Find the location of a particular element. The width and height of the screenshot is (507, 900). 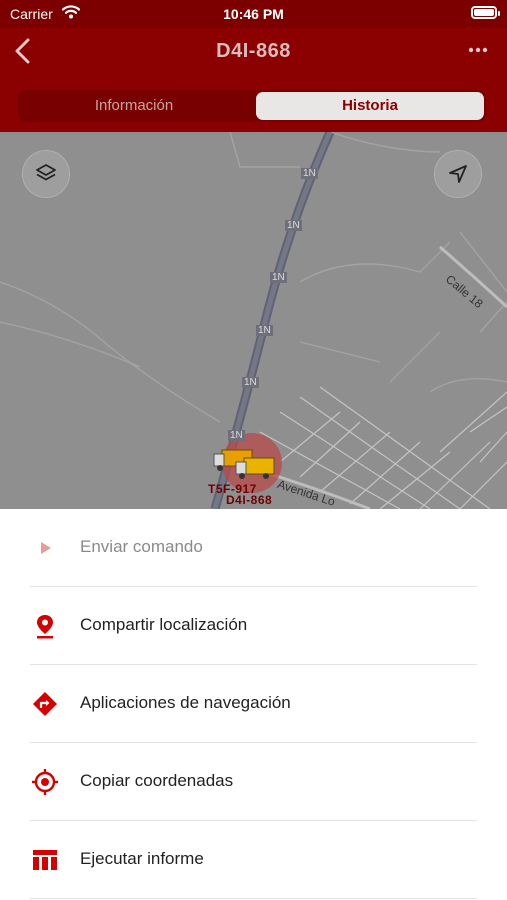

navigation-arrow-icon is located at coordinates (458, 174).